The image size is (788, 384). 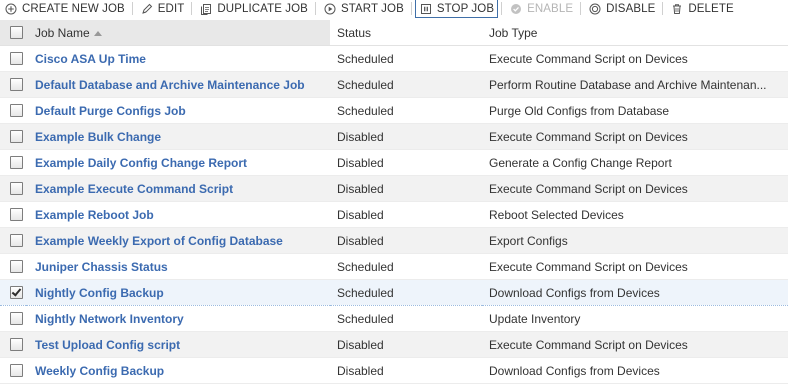 I want to click on disable-circle-icon, so click(x=595, y=9).